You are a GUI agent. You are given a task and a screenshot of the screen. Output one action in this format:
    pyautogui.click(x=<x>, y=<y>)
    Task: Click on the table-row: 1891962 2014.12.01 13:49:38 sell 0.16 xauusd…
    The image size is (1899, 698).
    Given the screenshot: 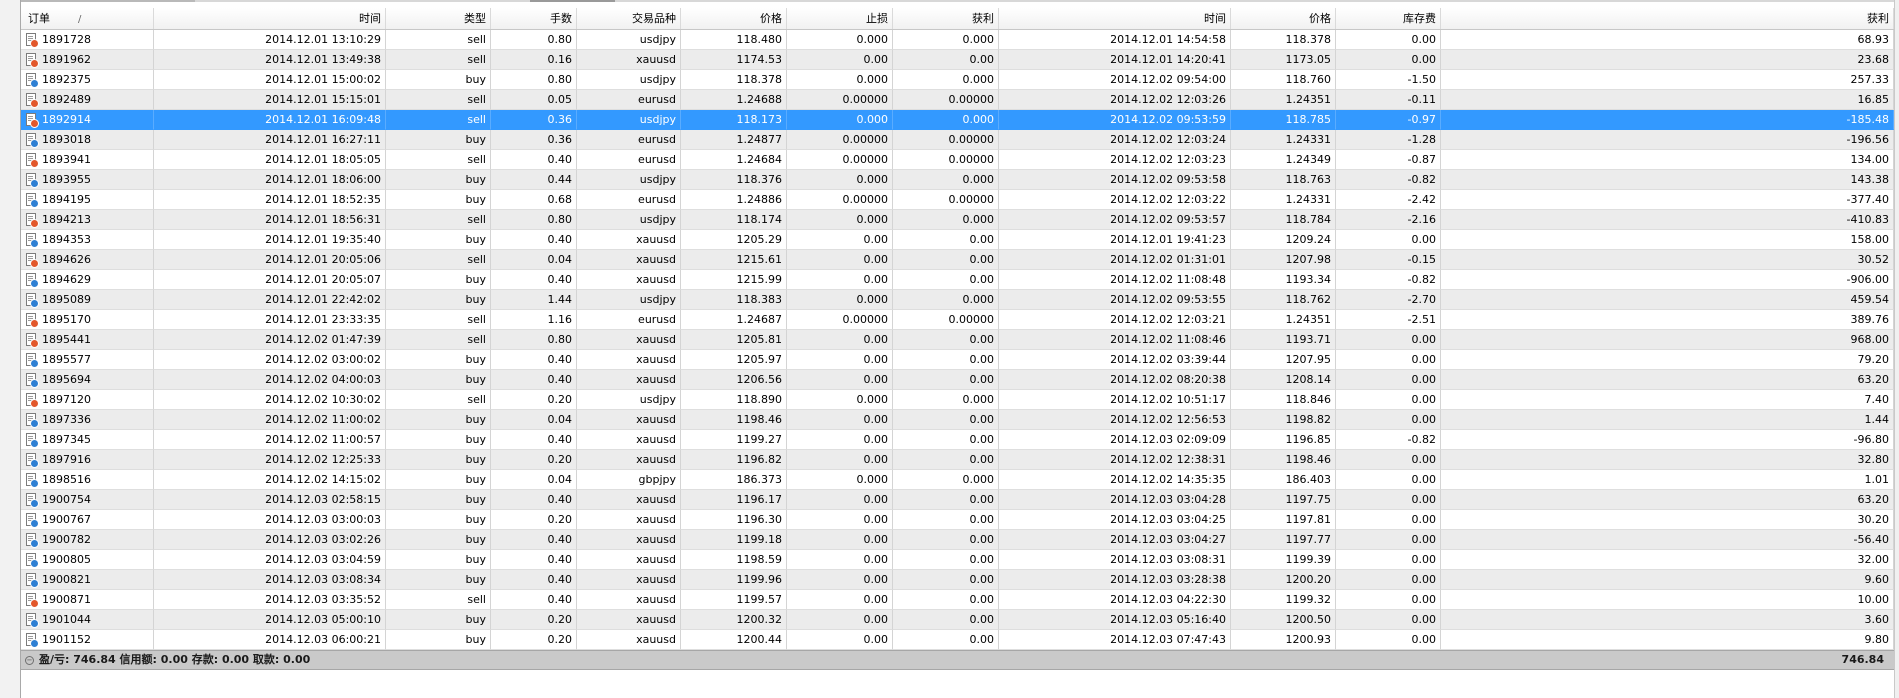 What is the action you would take?
    pyautogui.click(x=957, y=60)
    